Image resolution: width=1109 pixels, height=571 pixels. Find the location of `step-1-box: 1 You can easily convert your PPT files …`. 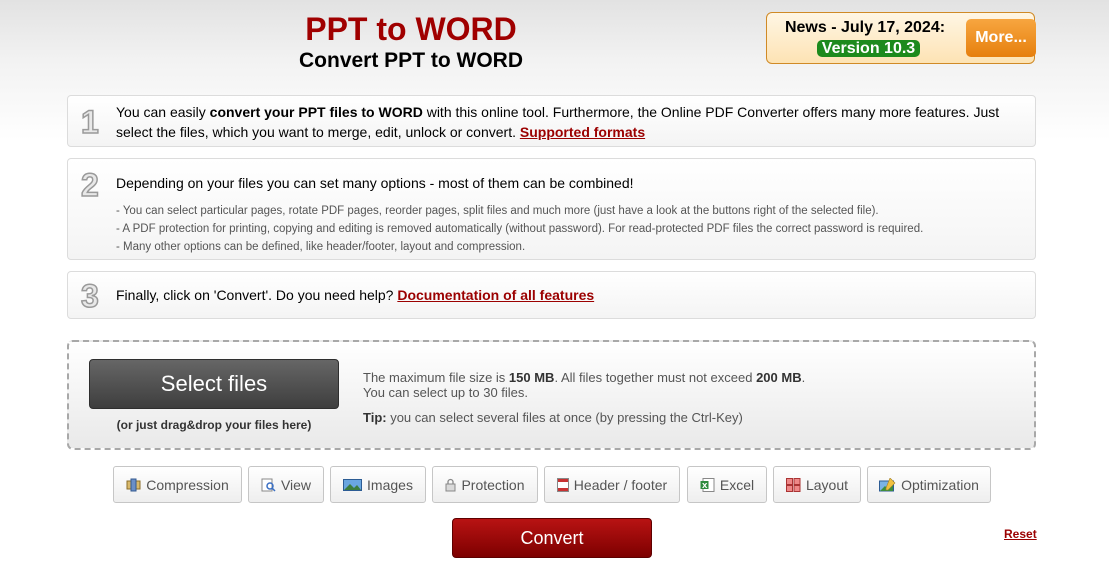

step-1-box: 1 You can easily convert your PPT files … is located at coordinates (551, 121).